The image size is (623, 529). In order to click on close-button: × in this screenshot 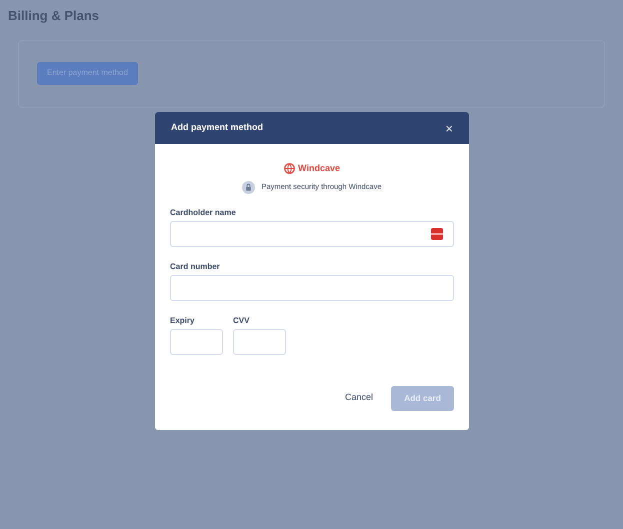, I will do `click(449, 128)`.